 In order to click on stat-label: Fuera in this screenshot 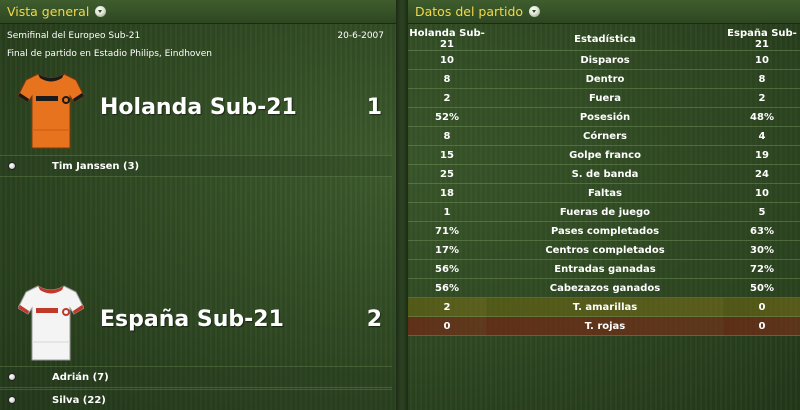, I will do `click(605, 98)`.